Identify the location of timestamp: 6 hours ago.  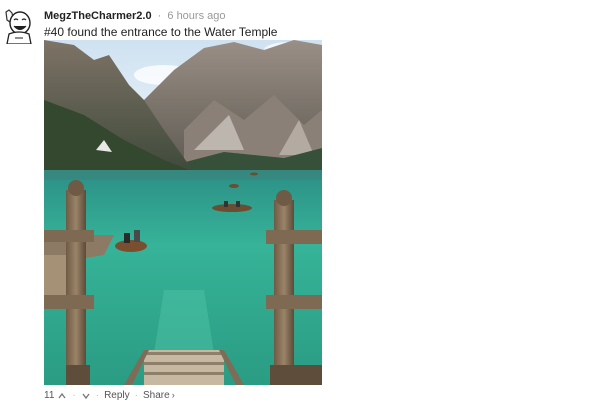
(196, 16).